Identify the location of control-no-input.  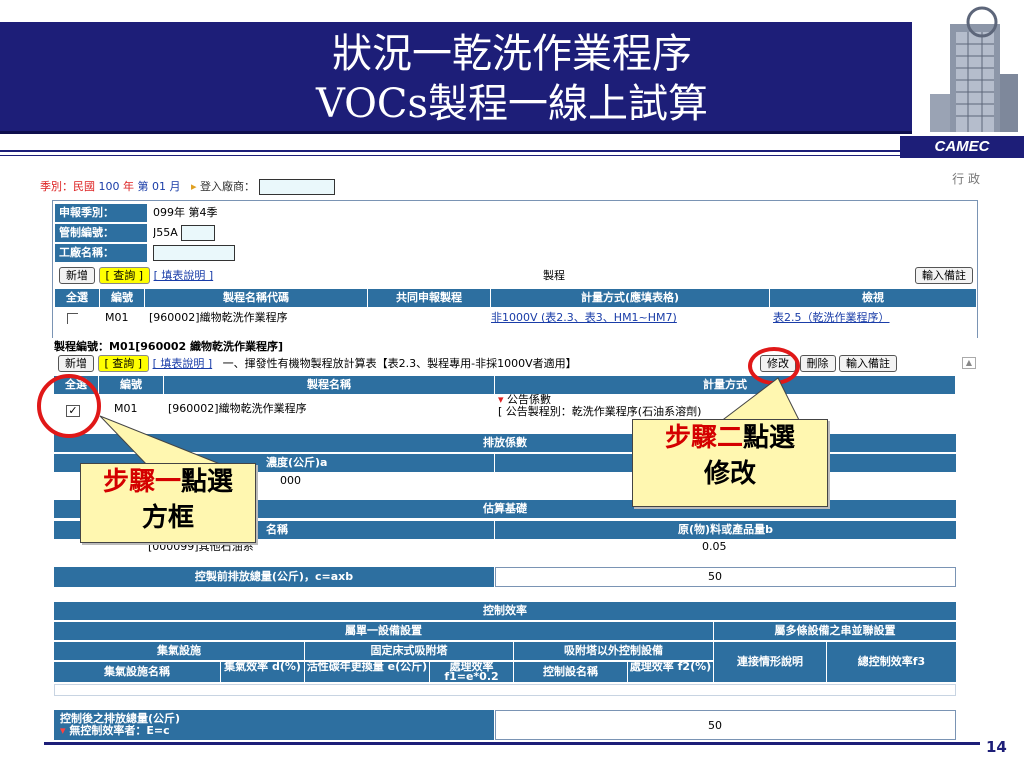
(198, 233).